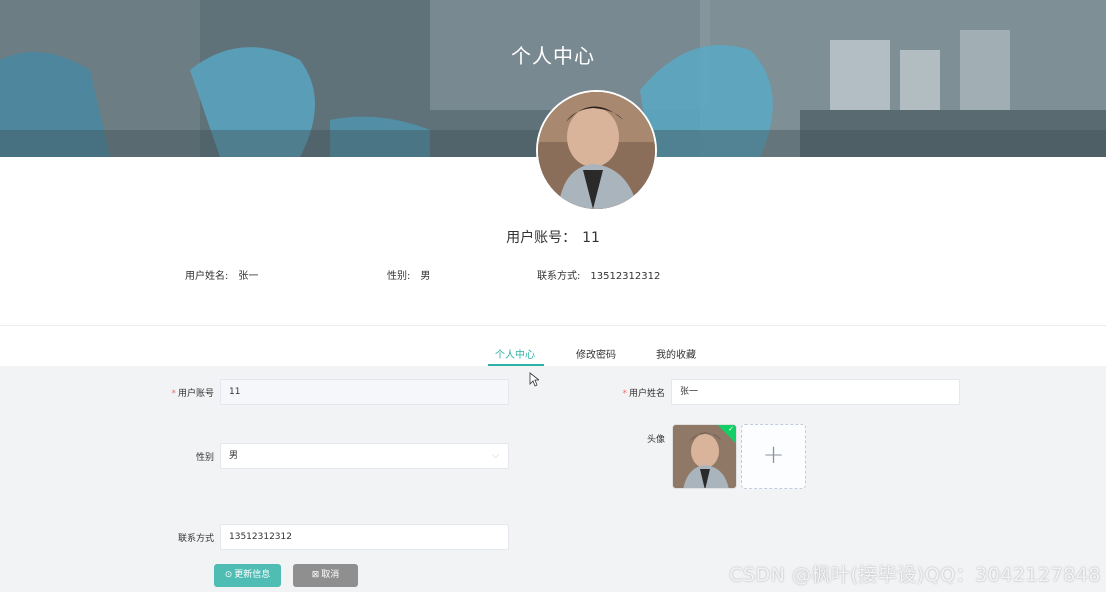  I want to click on info-name-value: 张一, so click(248, 276).